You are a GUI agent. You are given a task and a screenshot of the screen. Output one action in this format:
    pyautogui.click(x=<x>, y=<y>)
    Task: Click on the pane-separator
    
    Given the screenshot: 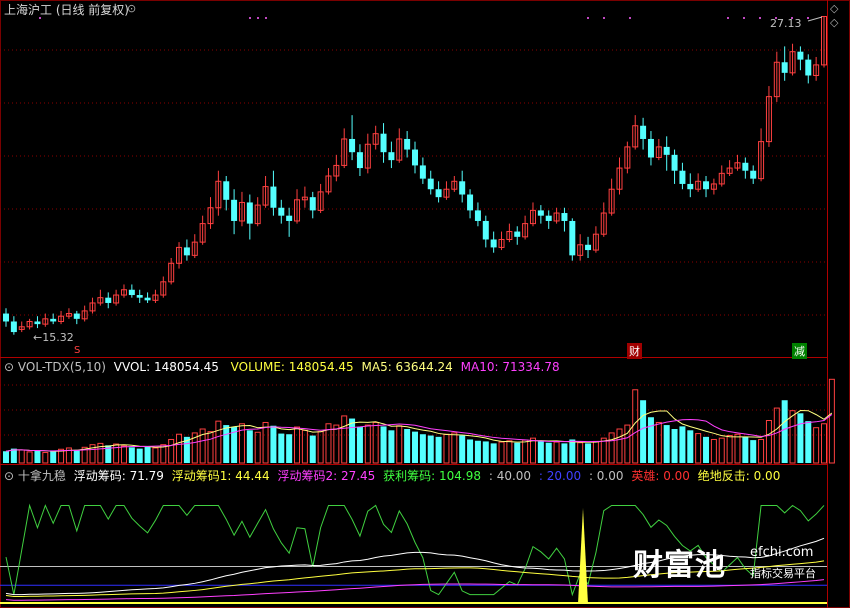 What is the action you would take?
    pyautogui.click(x=414, y=464)
    